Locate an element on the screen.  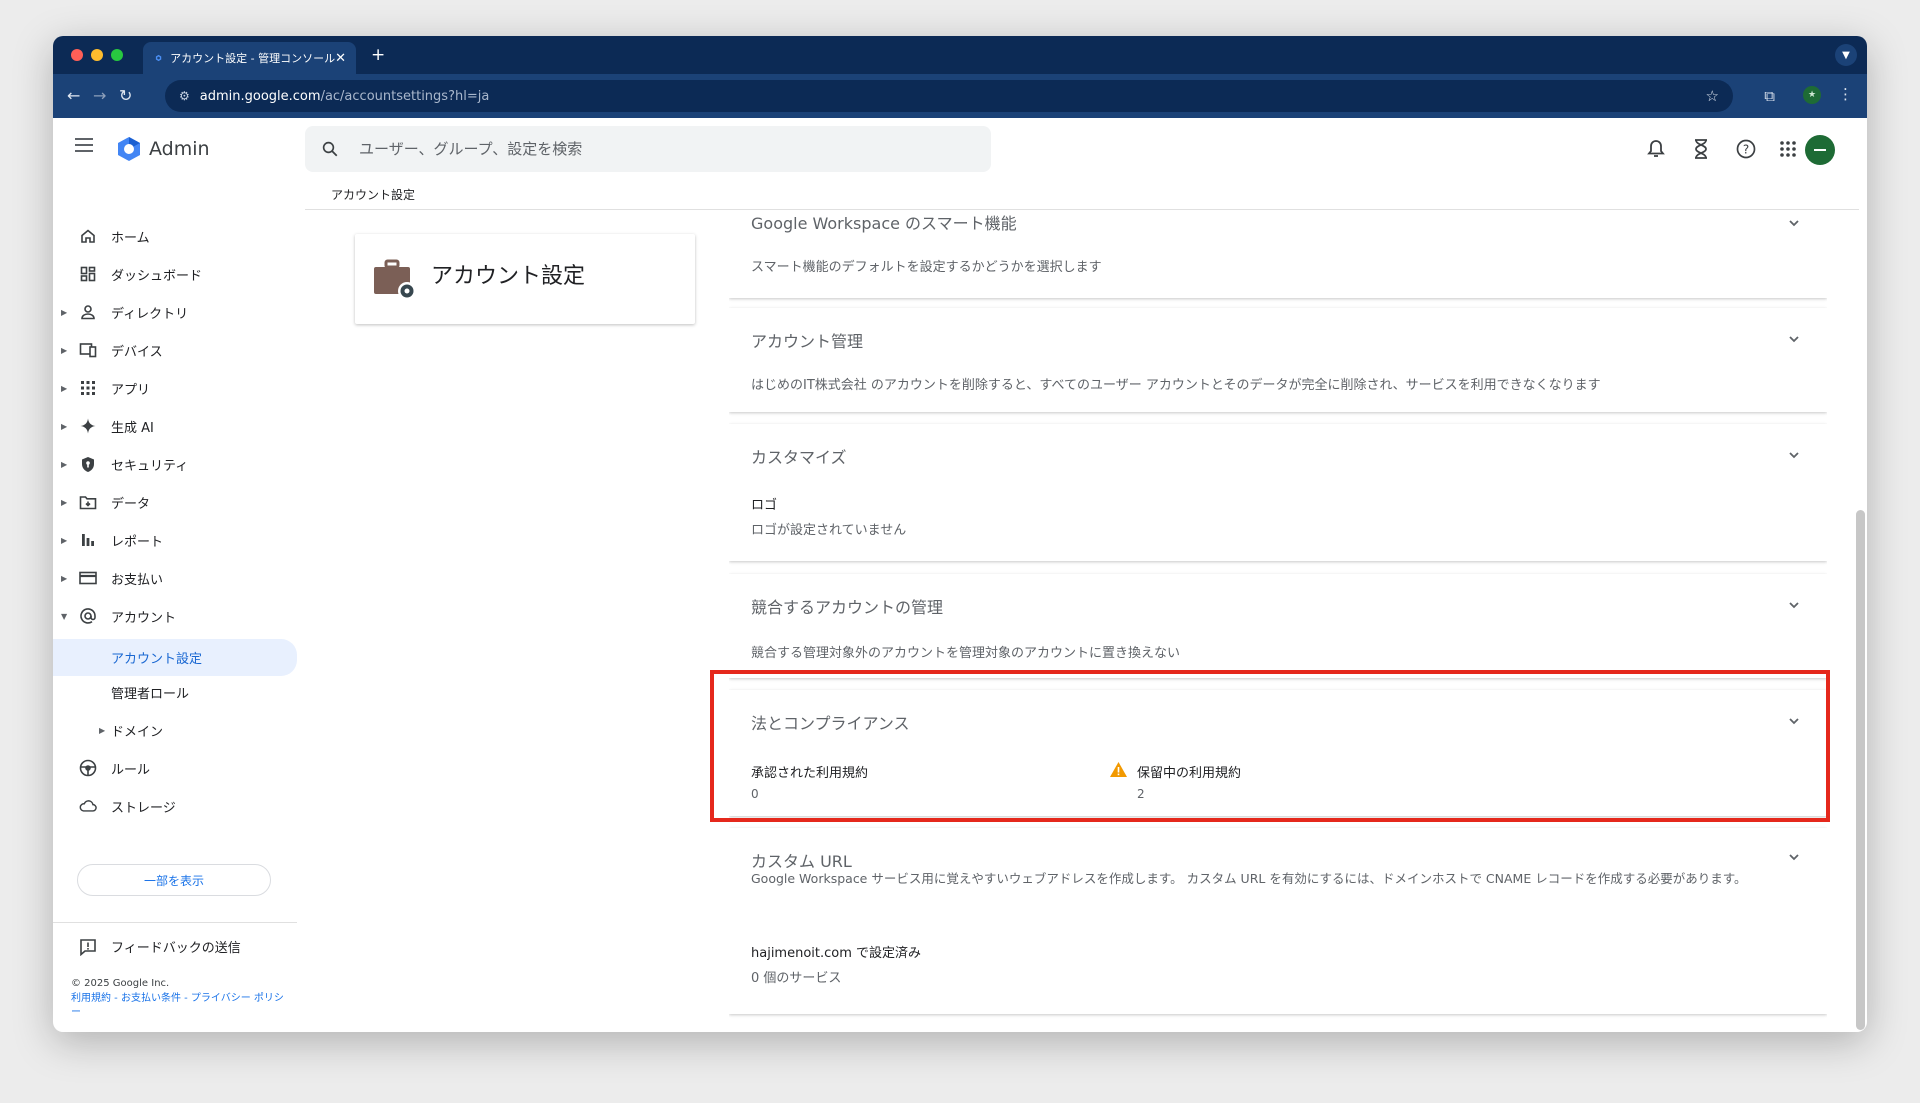
notifications-icon is located at coordinates (1656, 149).